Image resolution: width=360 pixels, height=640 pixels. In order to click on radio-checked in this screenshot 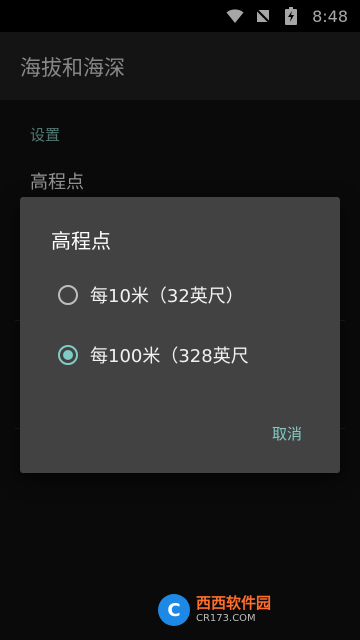, I will do `click(68, 355)`.